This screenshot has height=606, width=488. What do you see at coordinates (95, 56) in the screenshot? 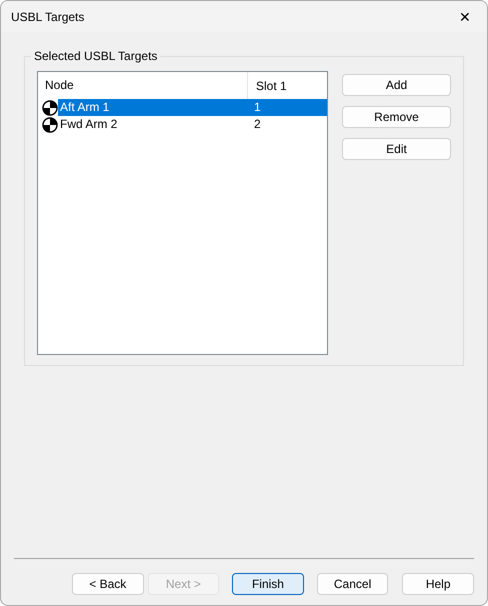
I see `group-title: Selected USBL Targets` at bounding box center [95, 56].